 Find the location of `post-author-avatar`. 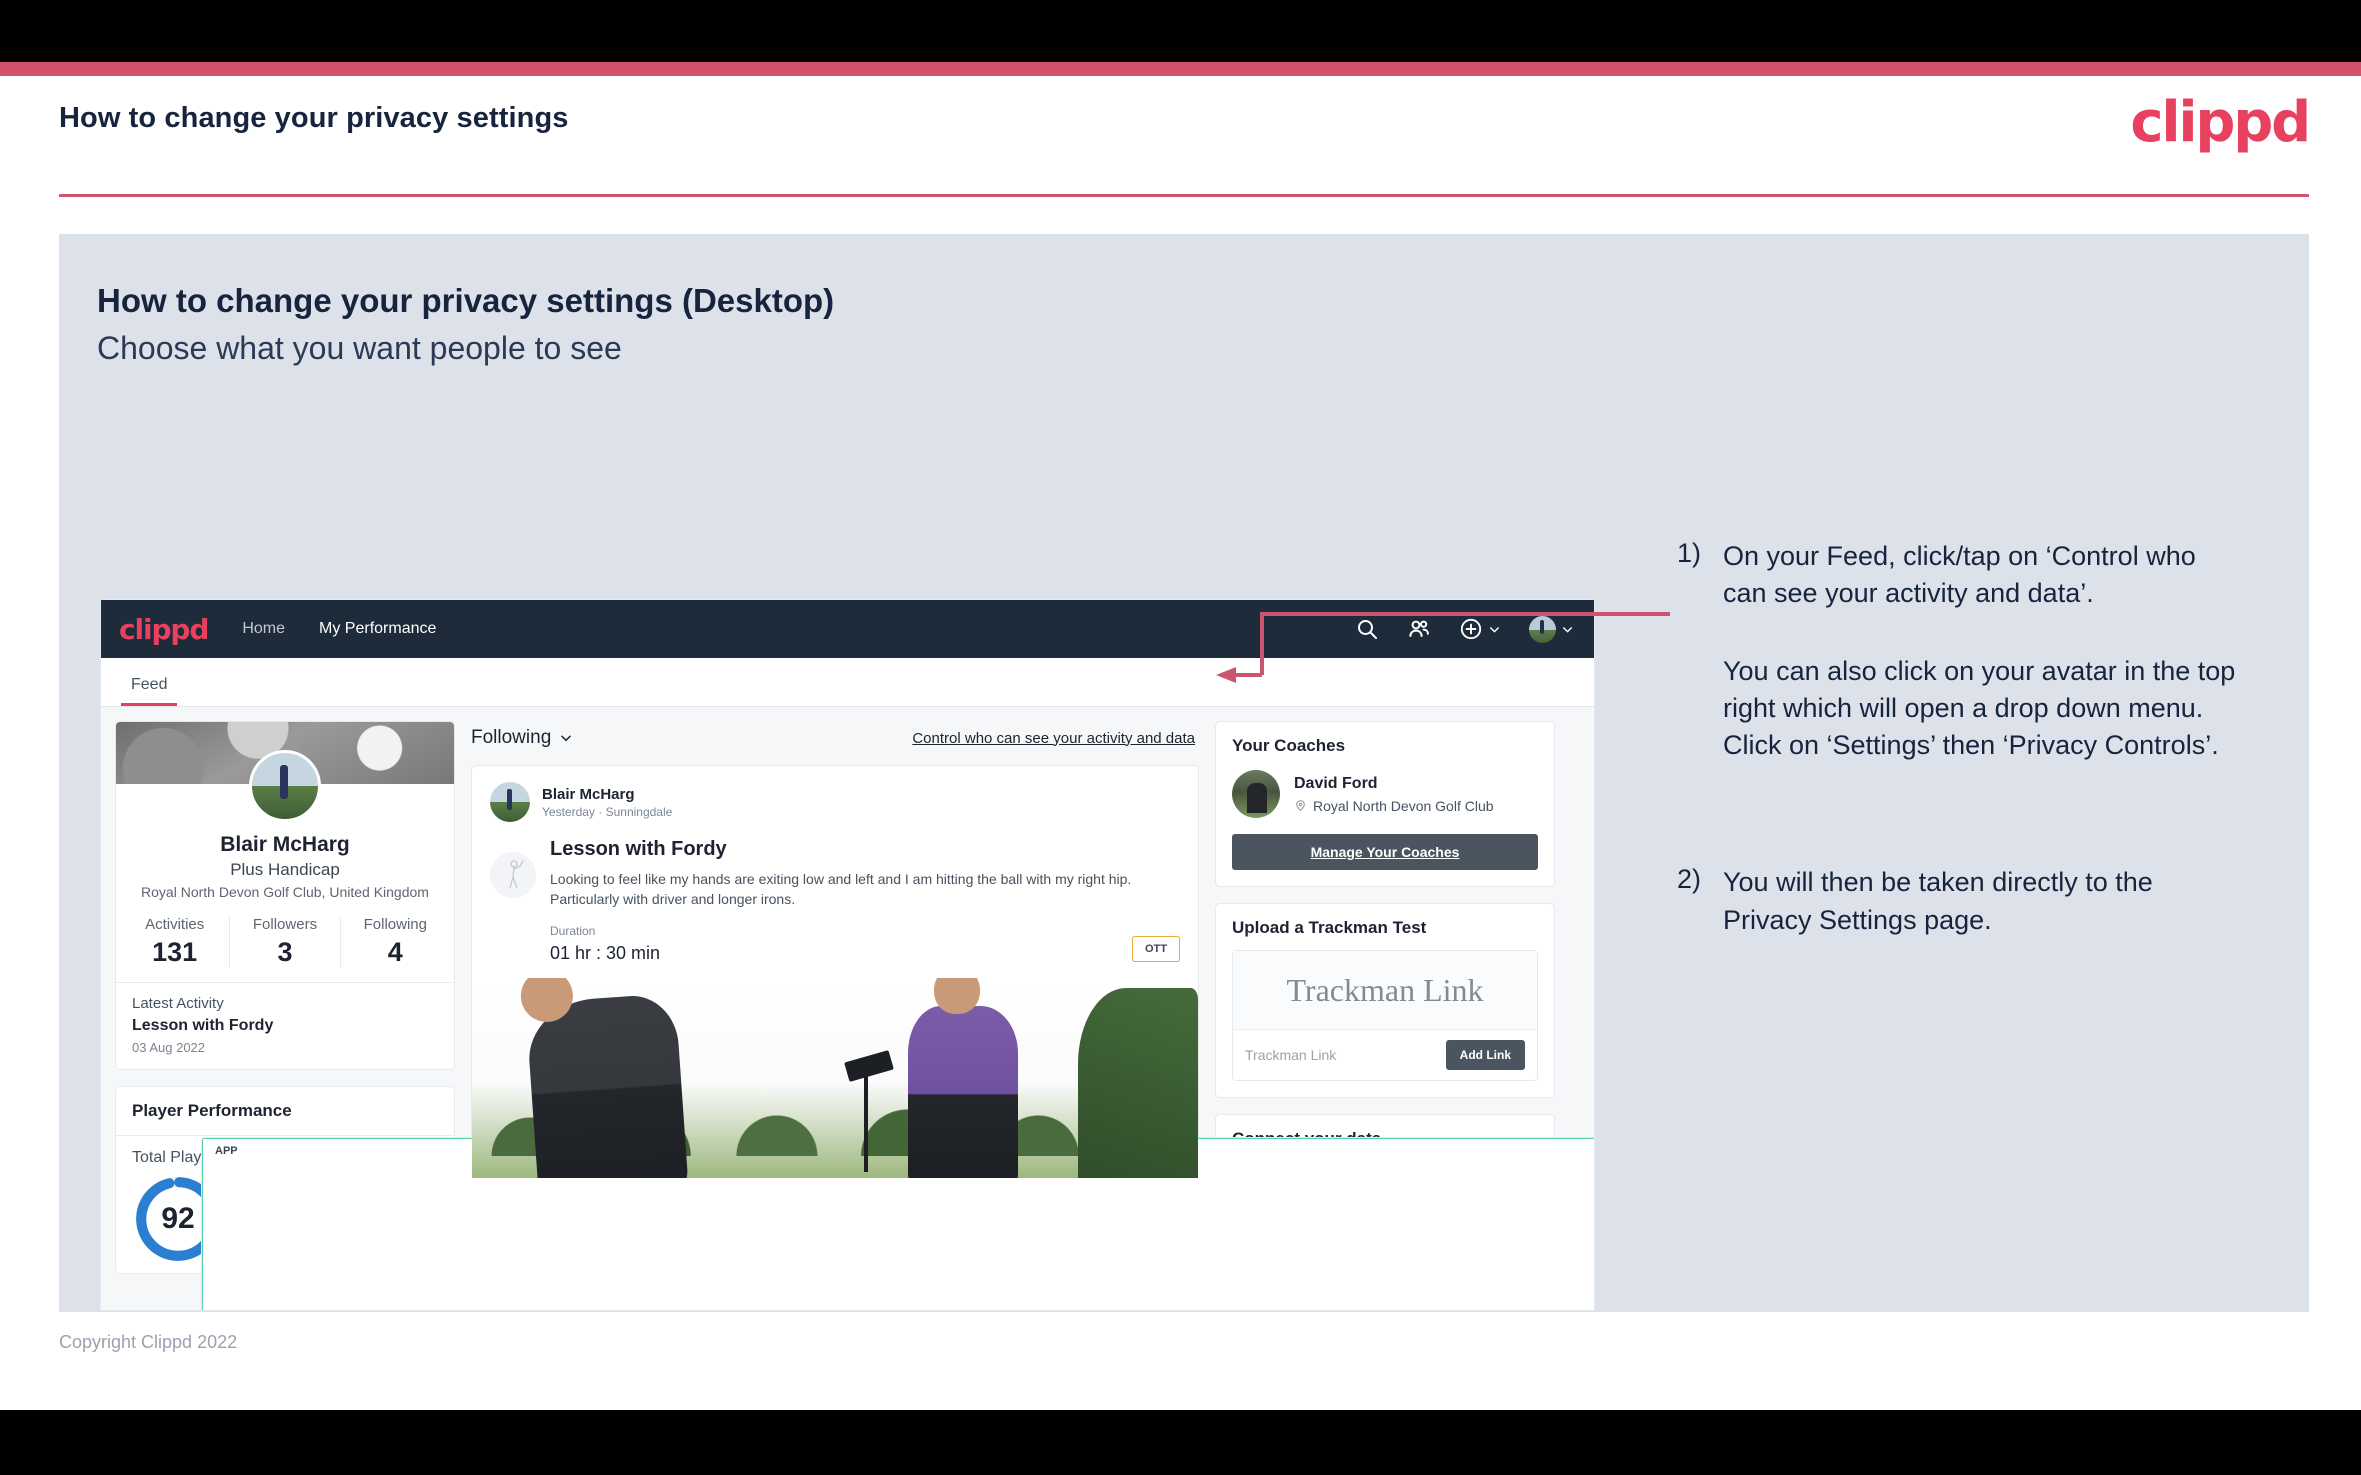

post-author-avatar is located at coordinates (510, 802).